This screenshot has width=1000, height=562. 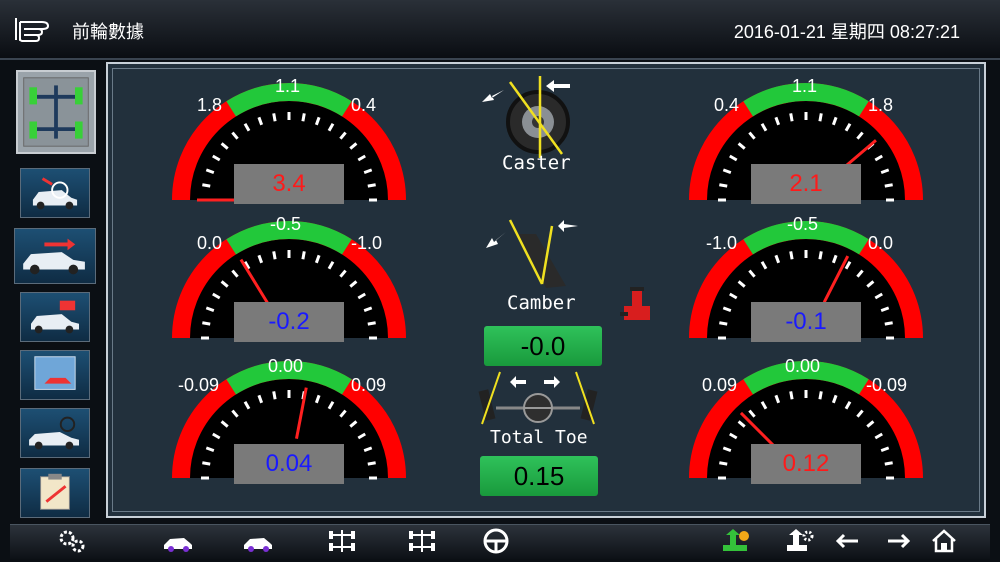 I want to click on axle-front-icon, so click(x=342, y=541).